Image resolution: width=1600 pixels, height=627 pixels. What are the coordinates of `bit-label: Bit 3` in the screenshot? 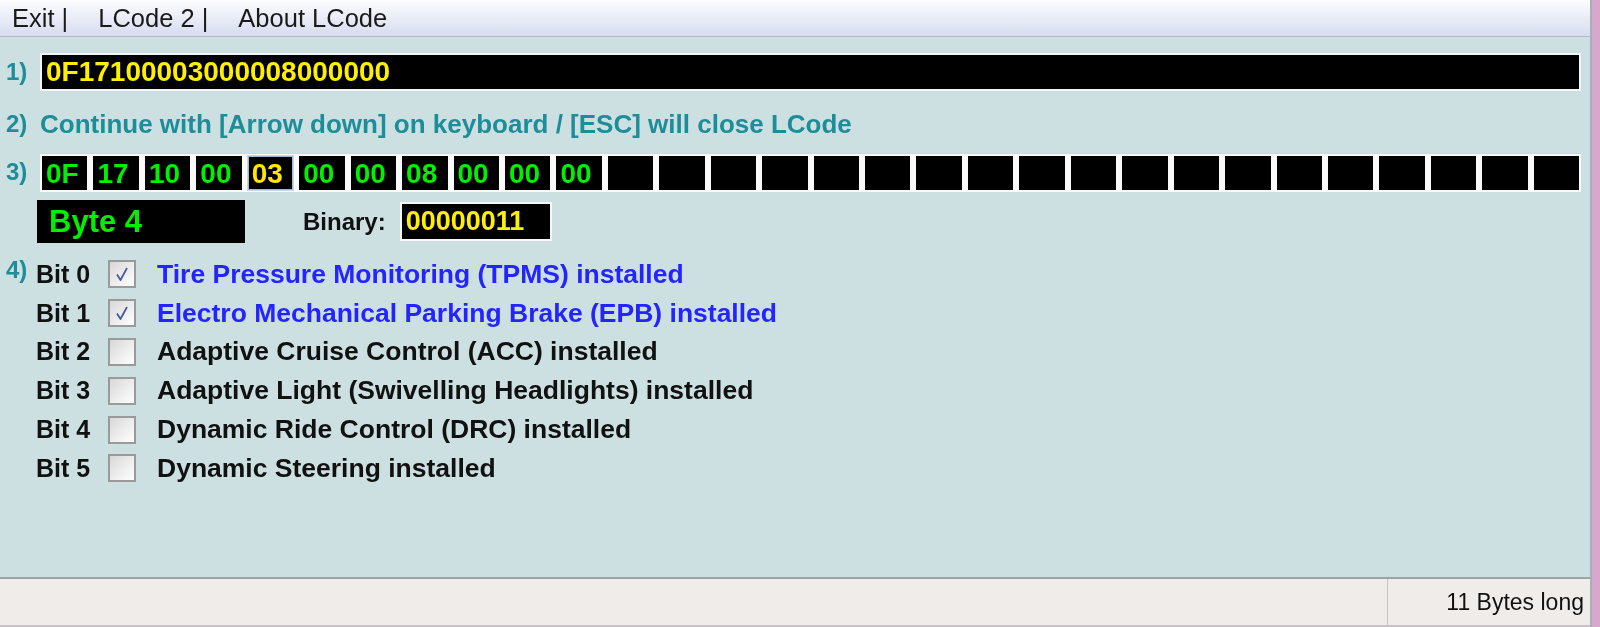 It's located at (64, 391).